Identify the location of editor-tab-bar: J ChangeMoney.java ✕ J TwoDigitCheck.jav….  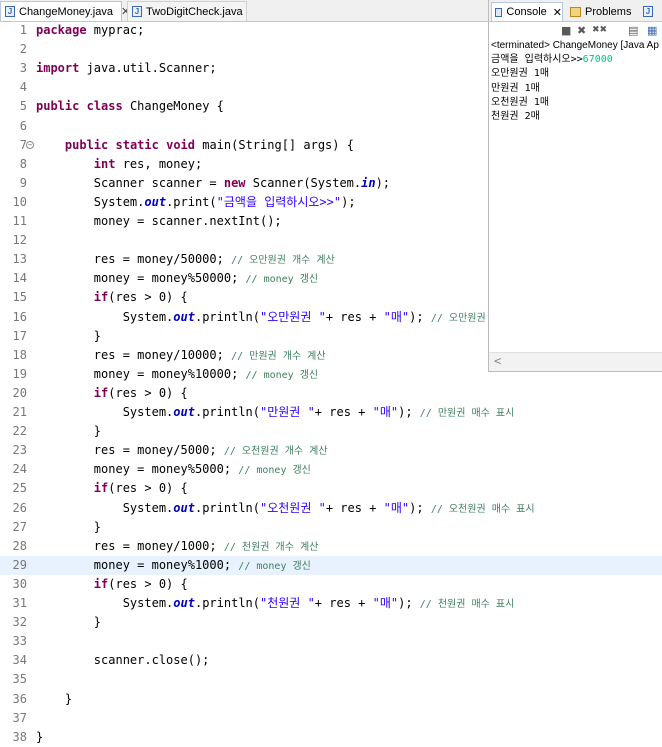
(244, 11).